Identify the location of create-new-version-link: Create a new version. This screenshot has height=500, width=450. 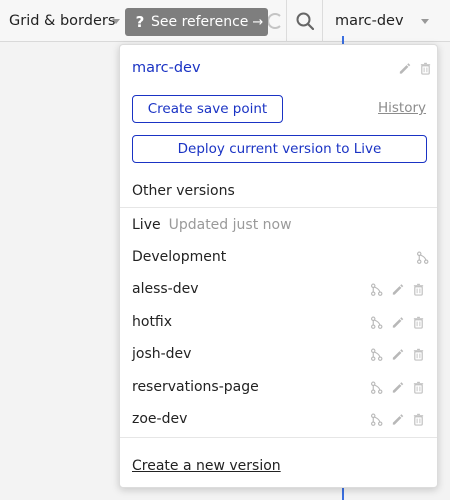
(206, 466).